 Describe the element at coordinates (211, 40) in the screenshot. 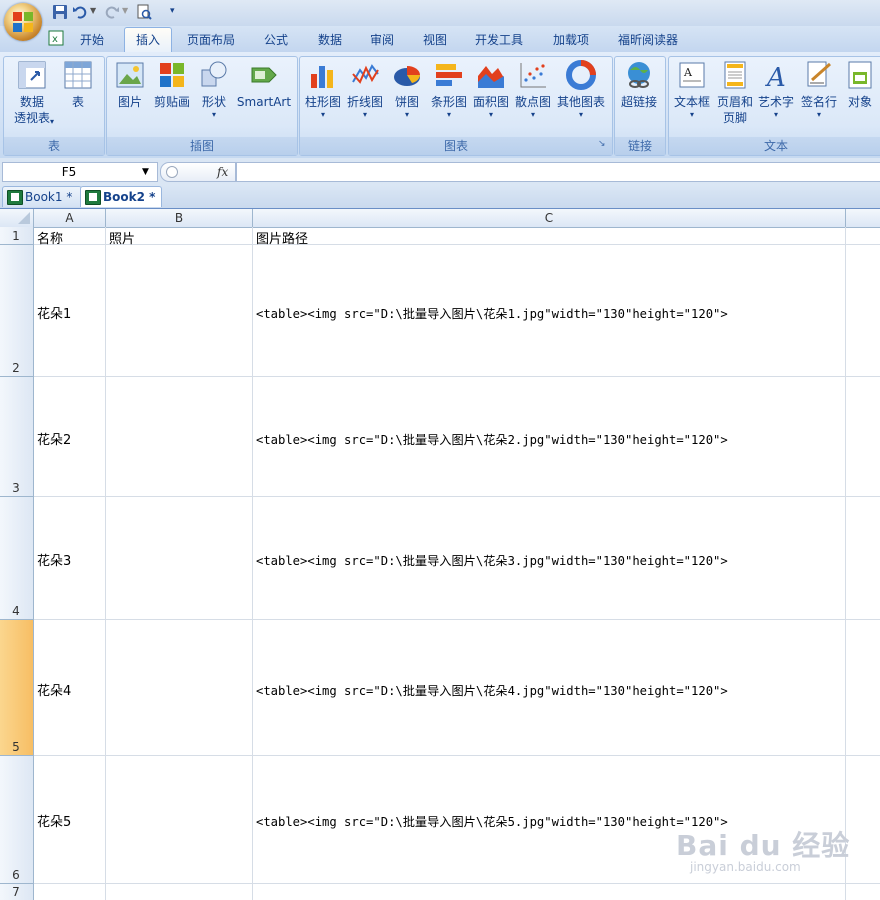

I see `tab-page-layout: 页面布局` at that location.